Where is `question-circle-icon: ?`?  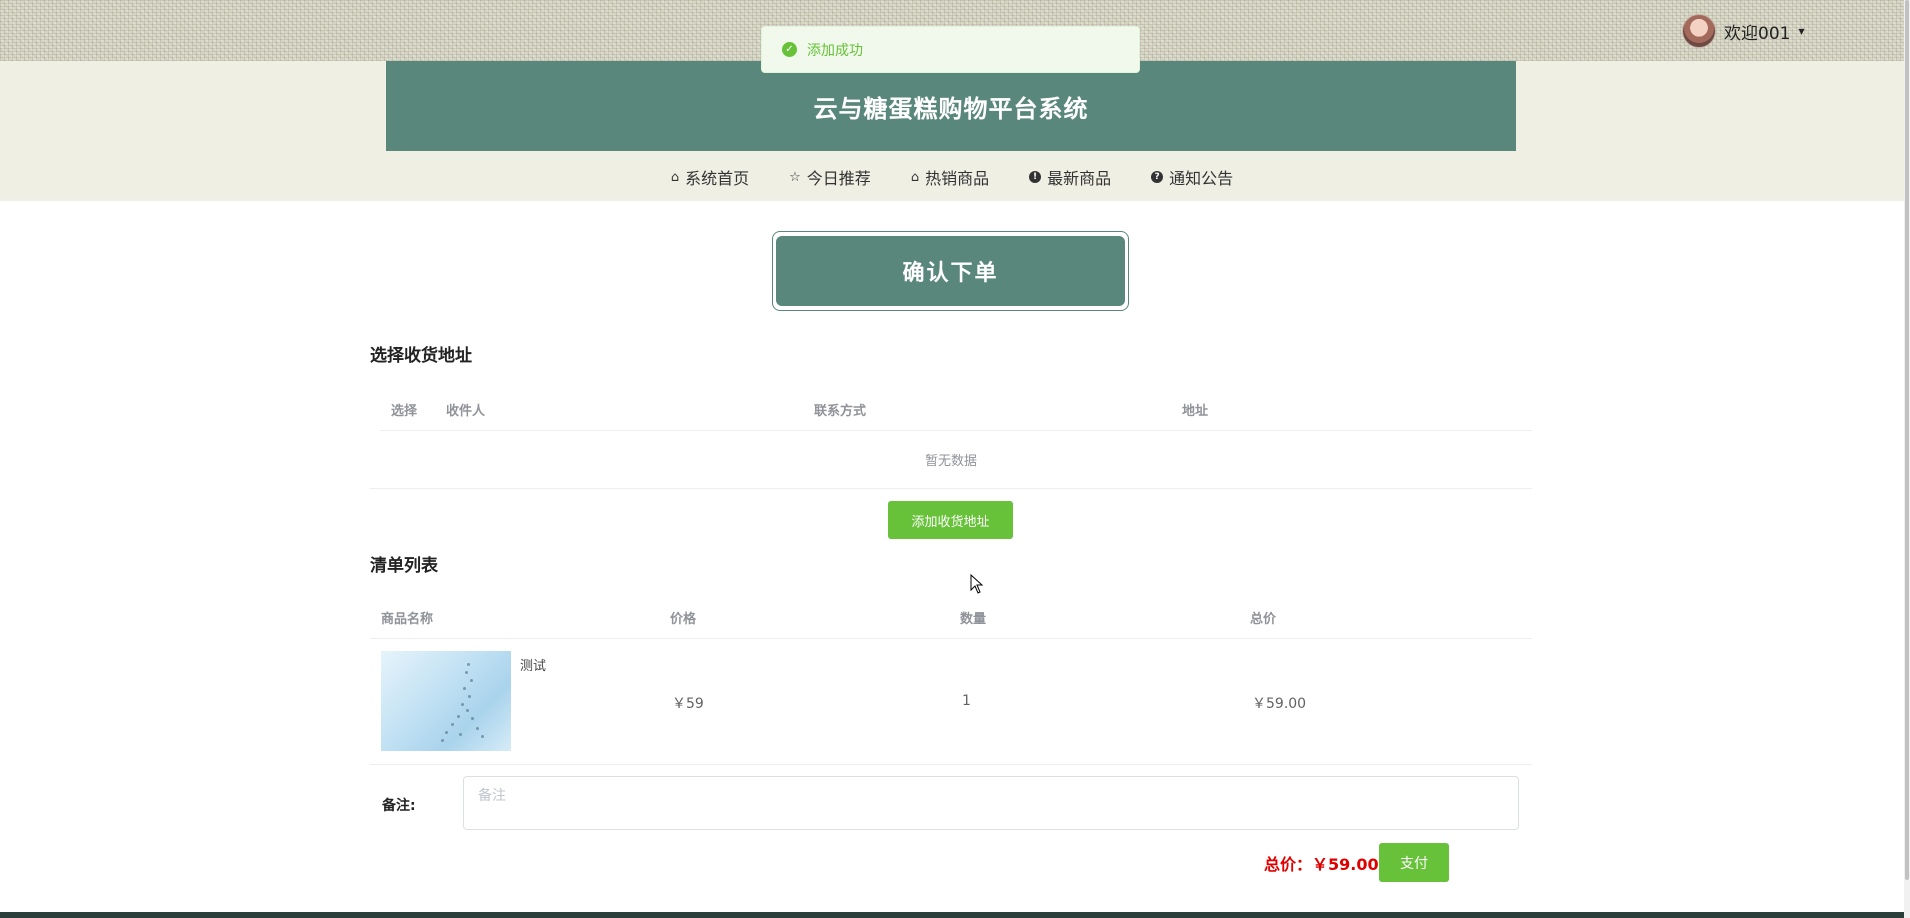 question-circle-icon: ? is located at coordinates (1157, 177).